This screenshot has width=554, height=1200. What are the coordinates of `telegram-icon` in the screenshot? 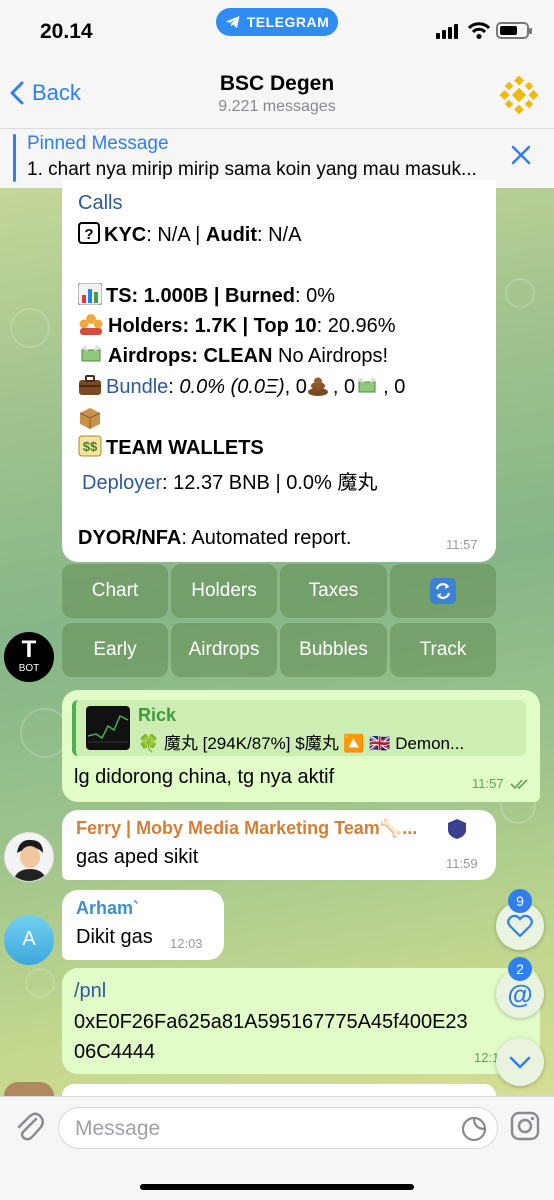 It's located at (232, 22).